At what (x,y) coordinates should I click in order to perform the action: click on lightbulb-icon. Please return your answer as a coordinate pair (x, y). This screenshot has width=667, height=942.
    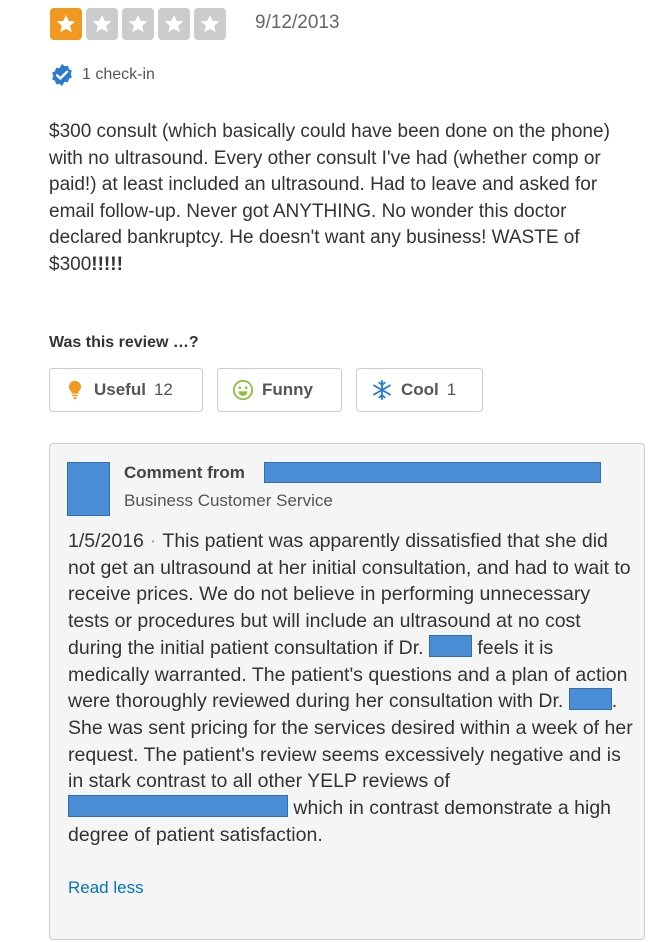
    Looking at the image, I should click on (75, 390).